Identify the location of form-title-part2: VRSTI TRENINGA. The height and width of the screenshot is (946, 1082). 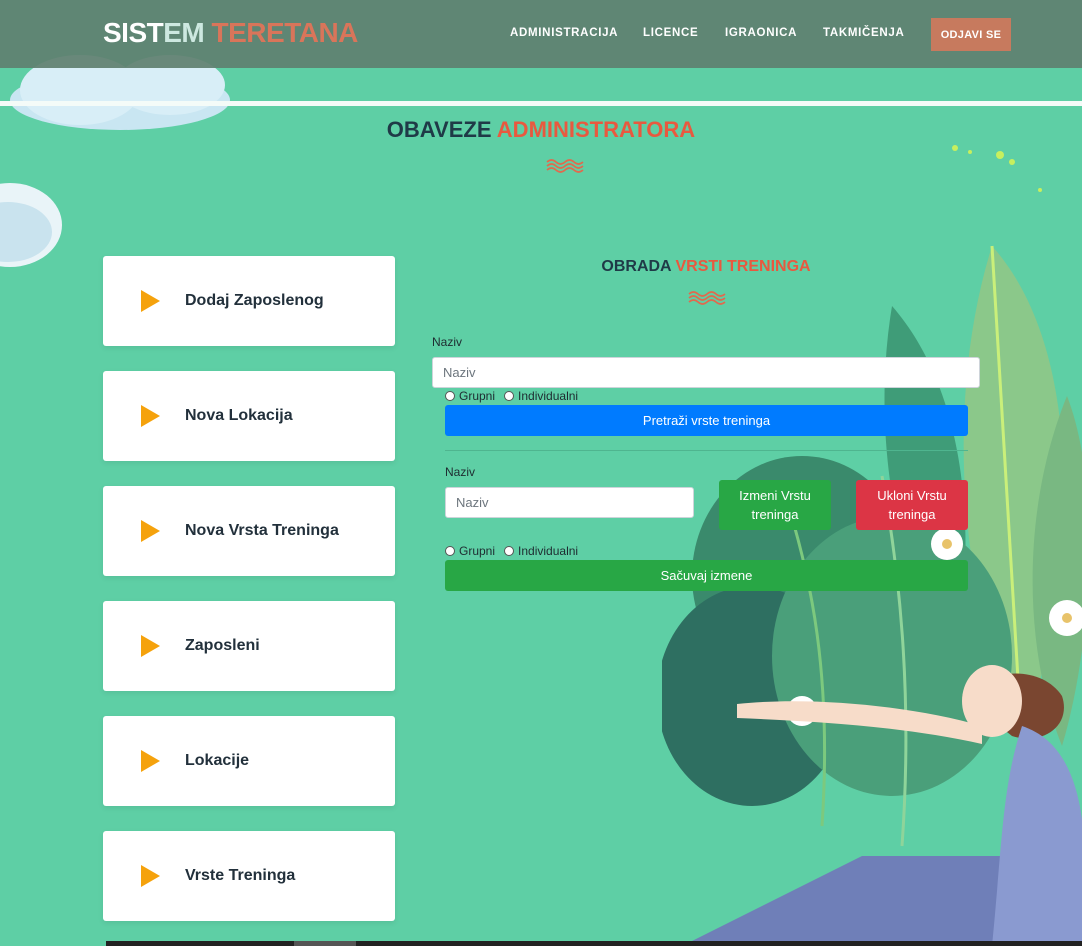
(743, 266).